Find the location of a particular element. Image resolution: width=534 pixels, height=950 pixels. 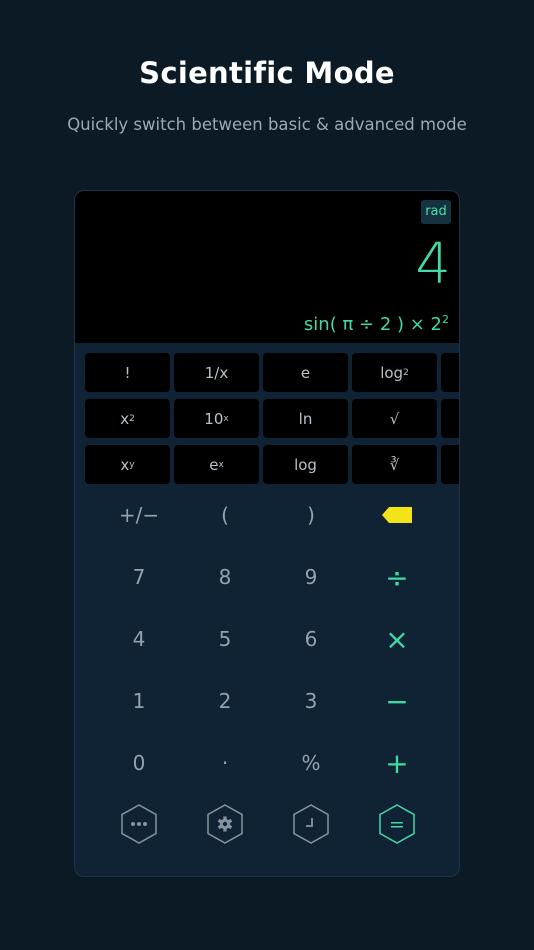

digit-1-key: 1 is located at coordinates (139, 701).